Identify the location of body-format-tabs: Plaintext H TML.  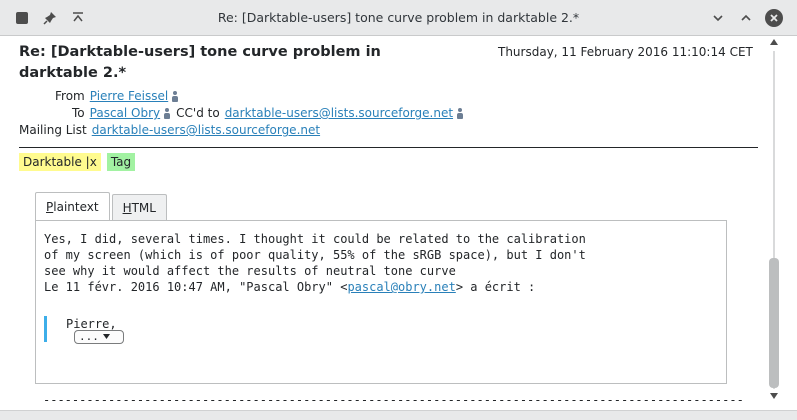
(102, 206).